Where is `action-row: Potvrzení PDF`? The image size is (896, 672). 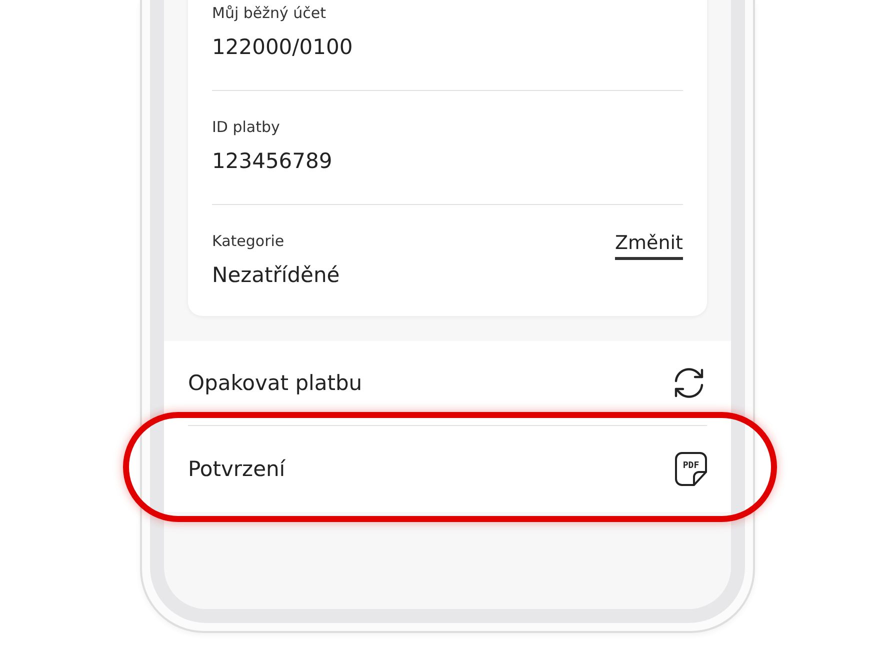
action-row: Potvrzení PDF is located at coordinates (447, 468).